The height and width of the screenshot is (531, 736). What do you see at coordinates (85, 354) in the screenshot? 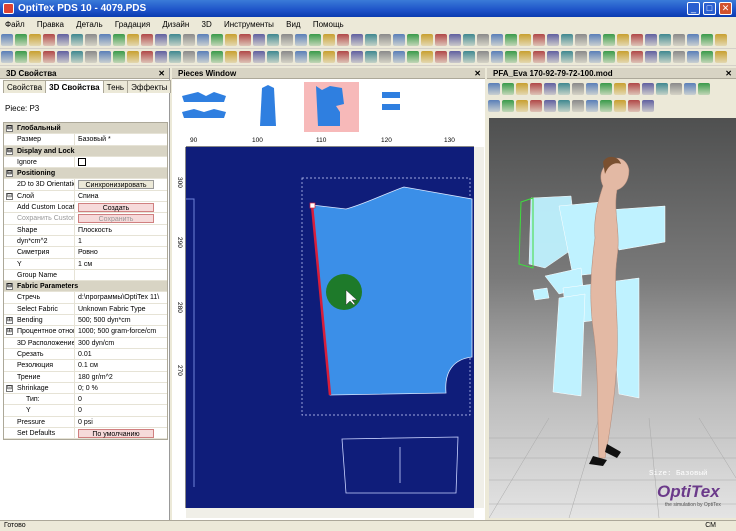
I see `property-row: Срезать 0.01` at bounding box center [85, 354].